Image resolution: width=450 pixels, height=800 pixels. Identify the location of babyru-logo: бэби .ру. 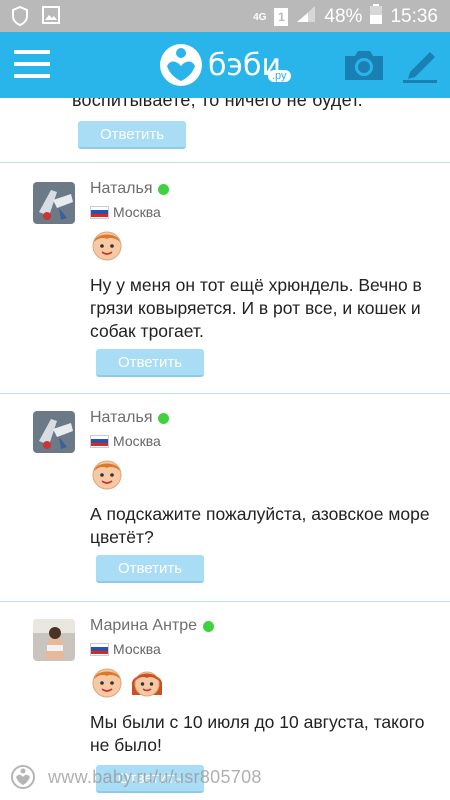
(224, 65).